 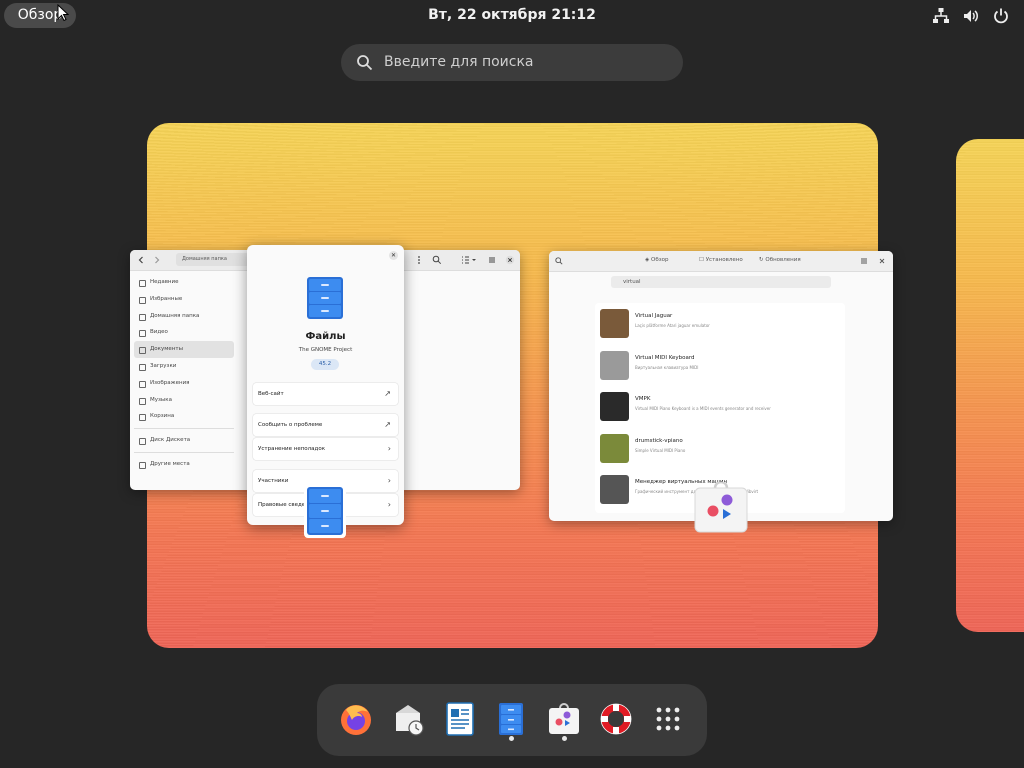 I want to click on sidebar-item-starred: Избранные, so click(x=184, y=299).